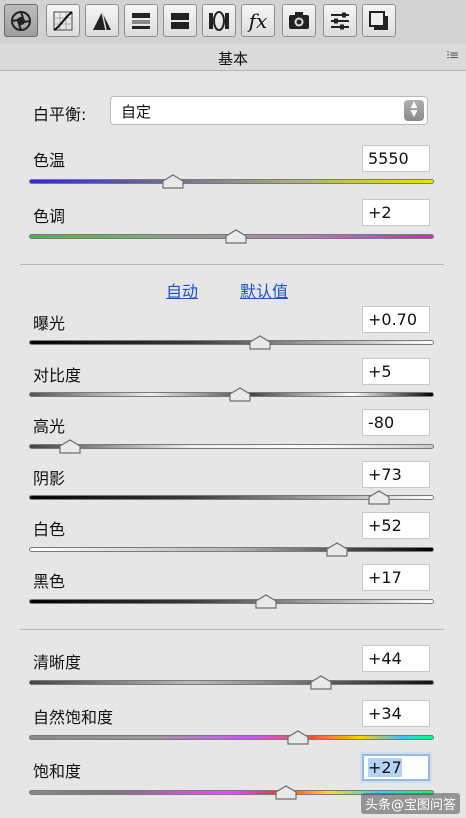 Image resolution: width=466 pixels, height=818 pixels. I want to click on tool-calibration-button, so click(299, 20).